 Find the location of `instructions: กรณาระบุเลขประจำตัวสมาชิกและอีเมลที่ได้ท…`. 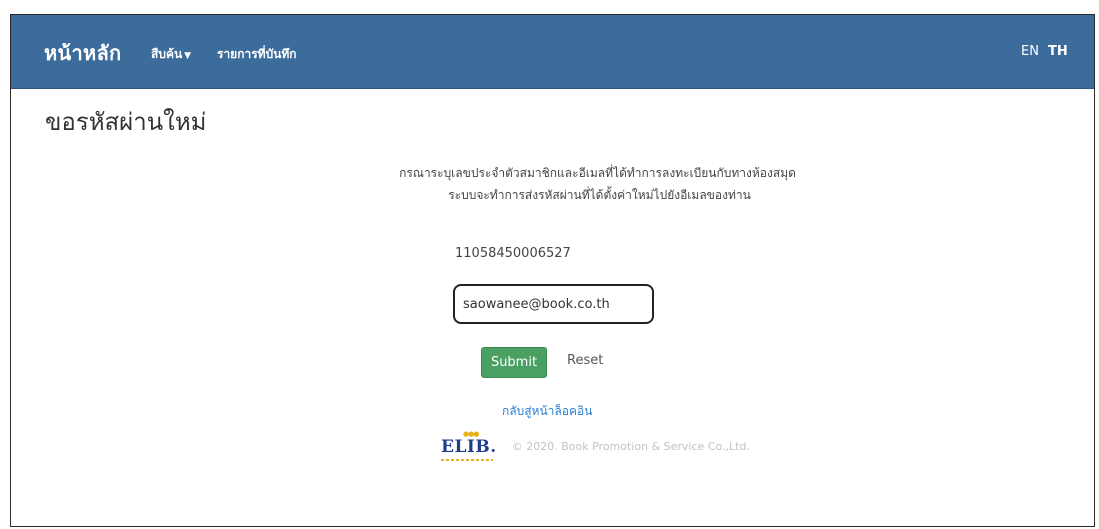

instructions: กรณาระบุเลขประจำตัวสมาชิกและอีเมลที่ได้ท… is located at coordinates (552, 184).